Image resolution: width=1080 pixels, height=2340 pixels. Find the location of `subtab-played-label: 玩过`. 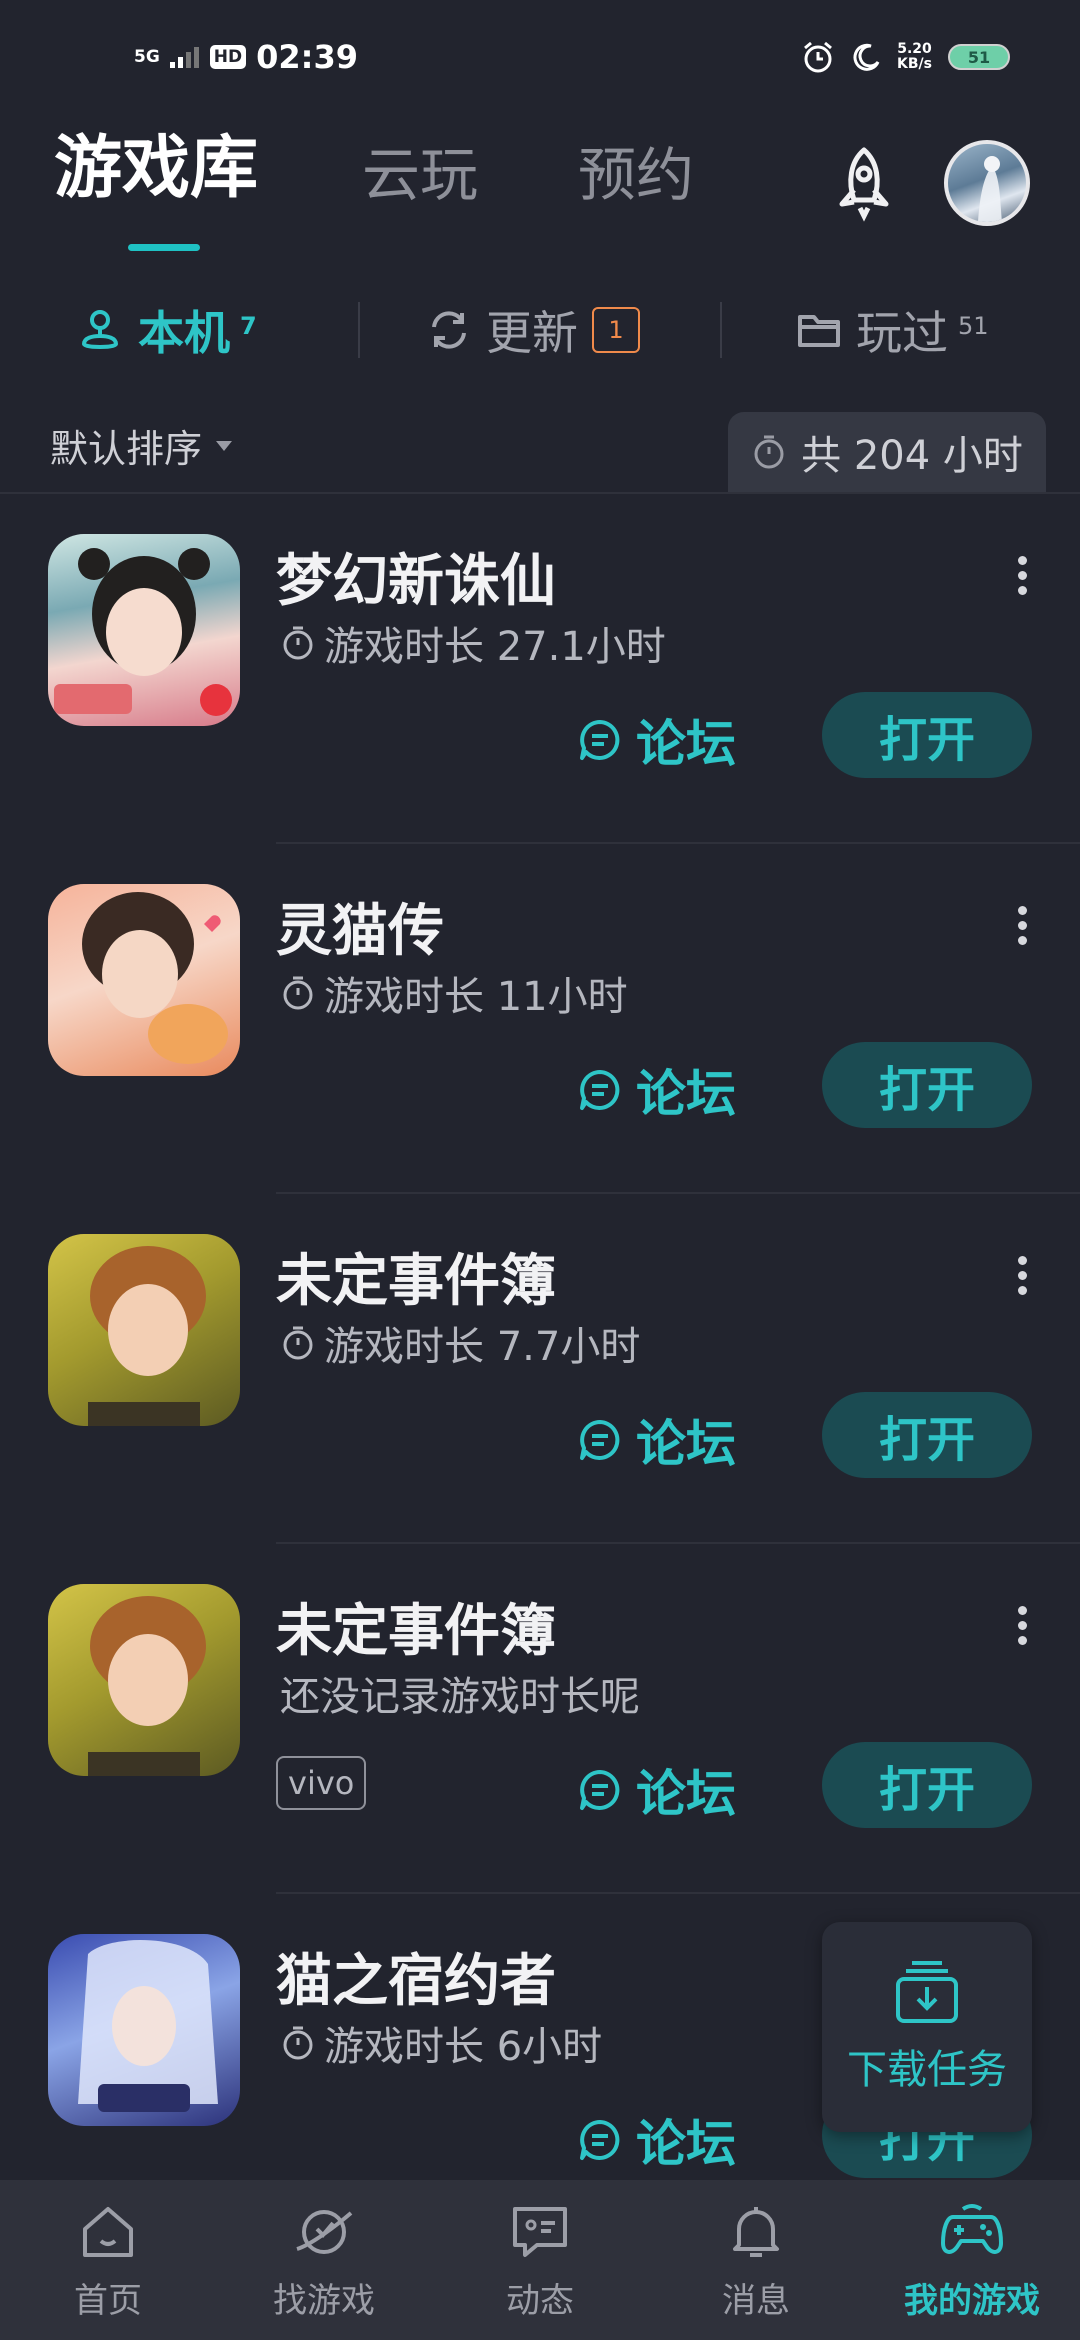

subtab-played-label: 玩过 is located at coordinates (902, 333).